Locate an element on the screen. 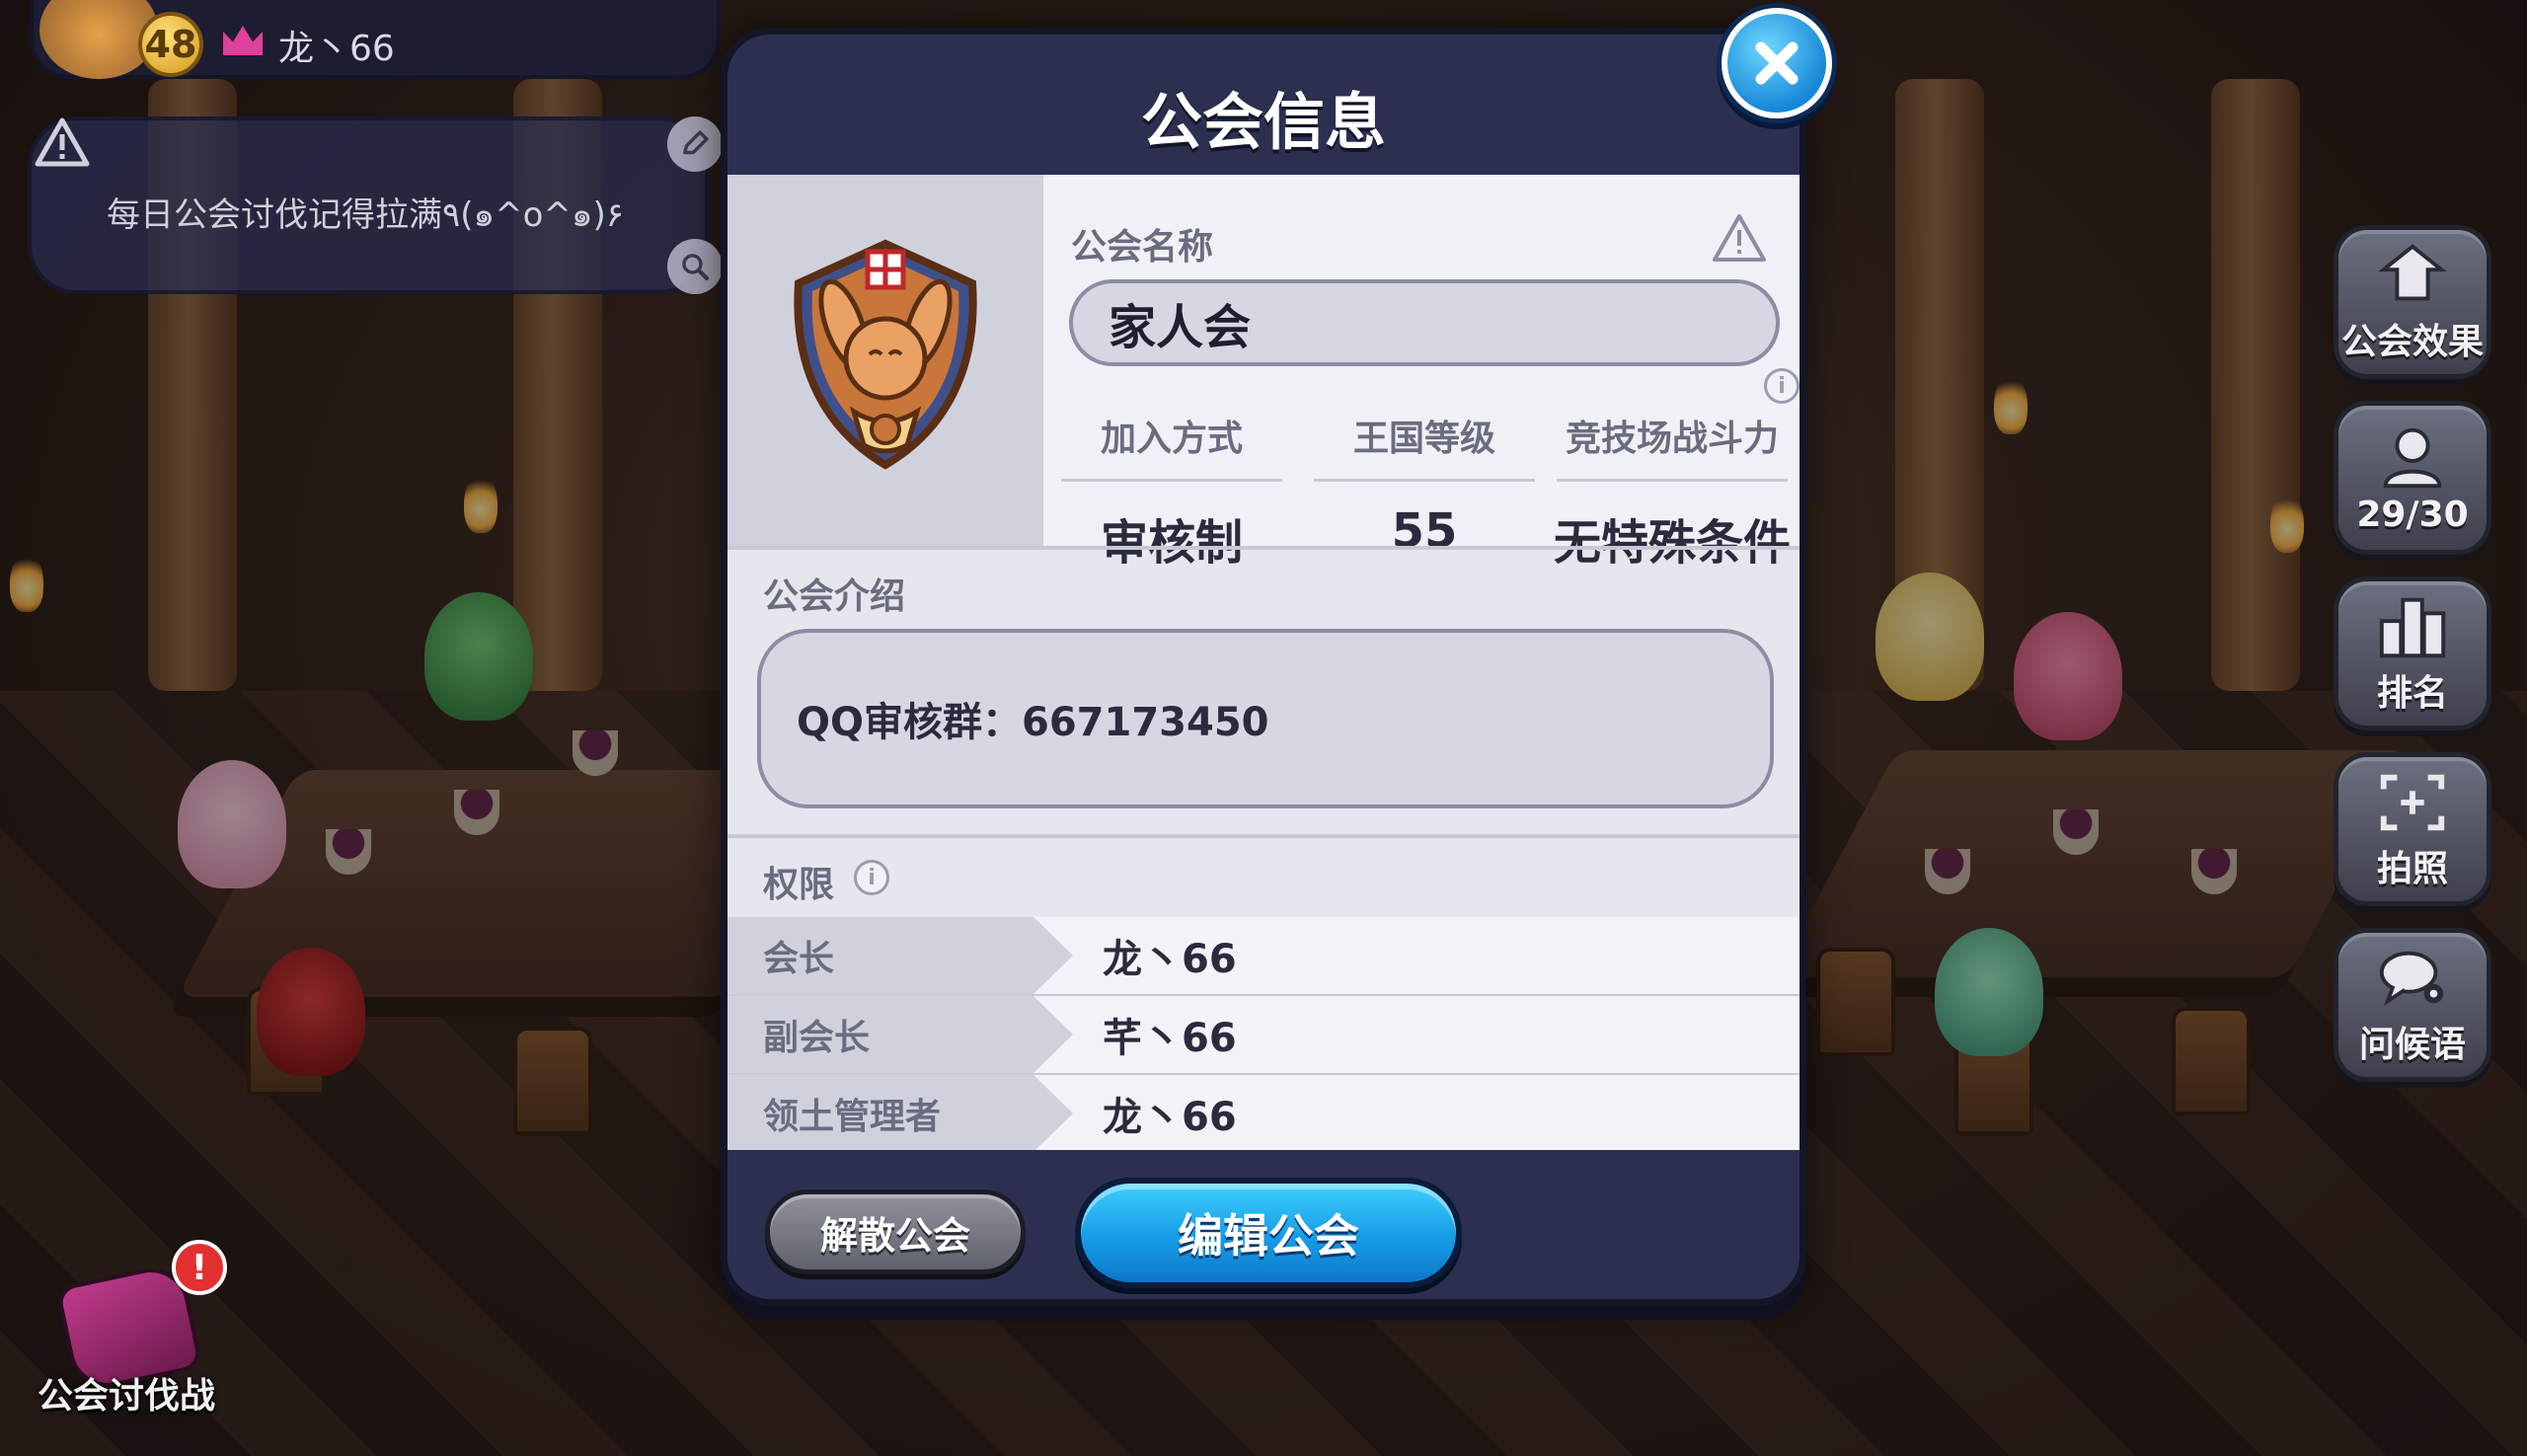 This screenshot has width=2527, height=1456. pencil-icon is located at coordinates (696, 142).